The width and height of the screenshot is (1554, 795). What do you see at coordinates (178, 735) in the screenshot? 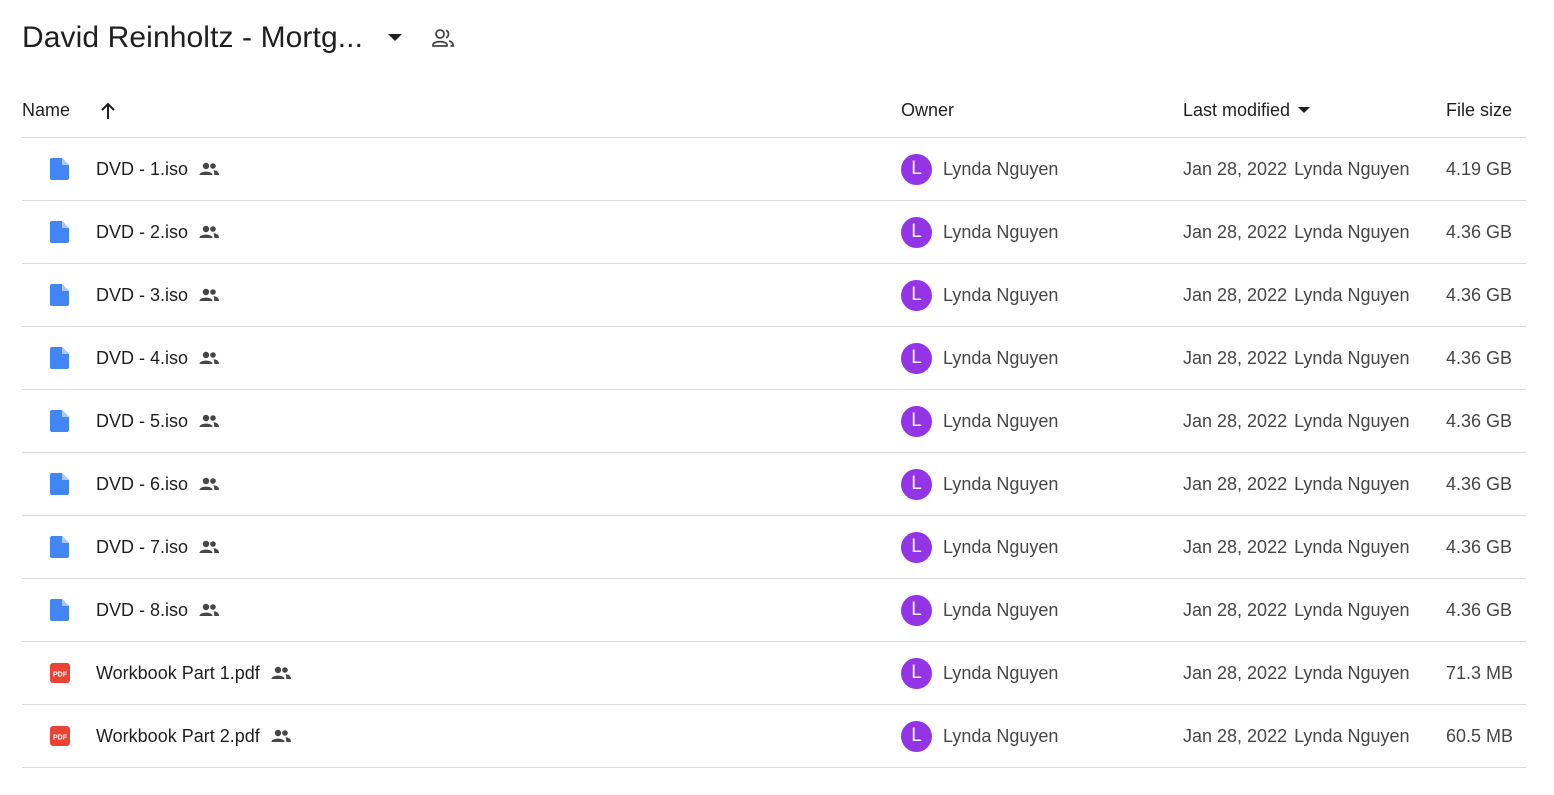
I see `file-name: Workbook Part 2.pdf` at bounding box center [178, 735].